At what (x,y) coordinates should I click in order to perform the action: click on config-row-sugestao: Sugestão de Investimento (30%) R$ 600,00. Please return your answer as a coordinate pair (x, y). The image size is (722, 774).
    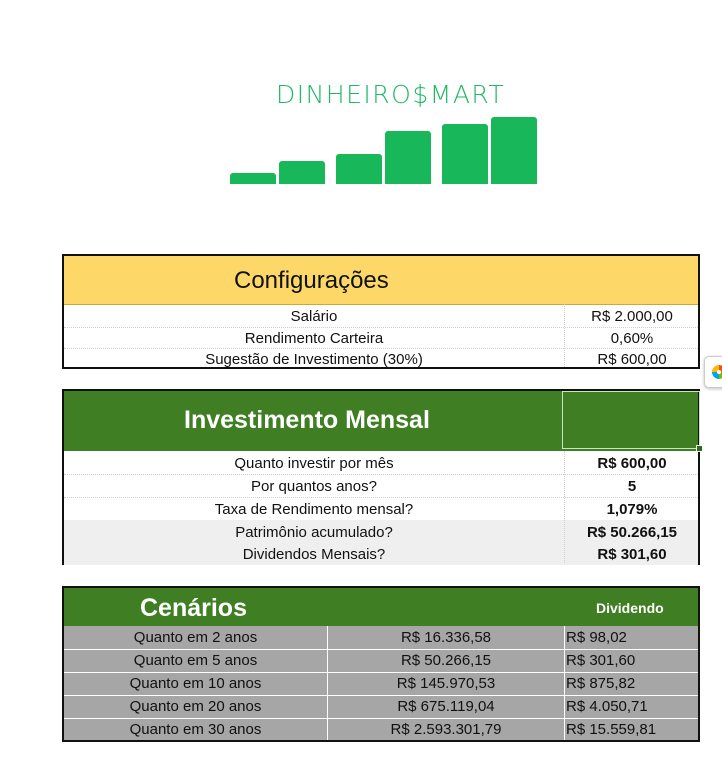
    Looking at the image, I should click on (381, 359).